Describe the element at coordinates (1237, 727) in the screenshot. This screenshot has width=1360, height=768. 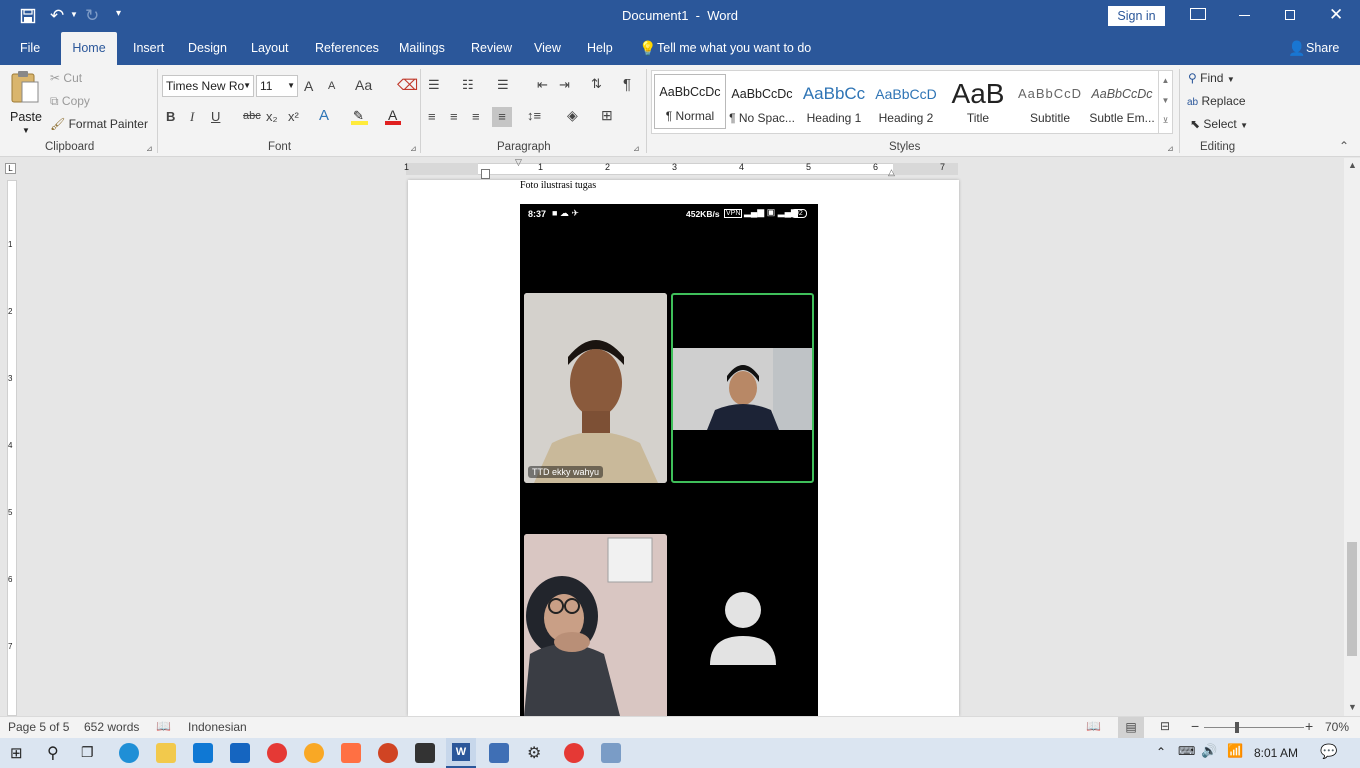
I see `zoom-slider-thumb` at that location.